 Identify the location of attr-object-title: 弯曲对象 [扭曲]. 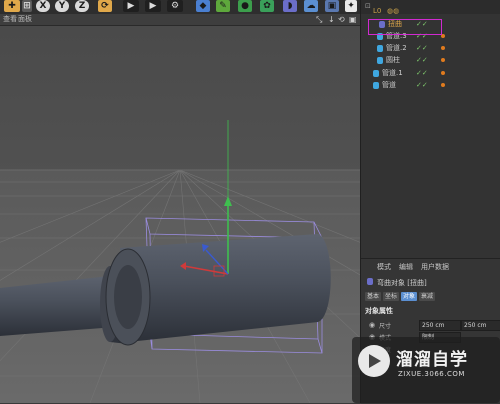
(402, 283).